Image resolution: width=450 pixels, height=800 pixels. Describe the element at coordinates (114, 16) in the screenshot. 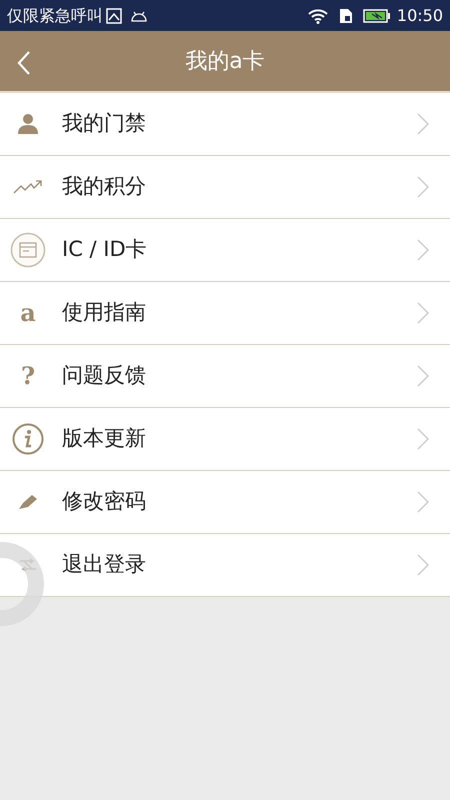

I see `image-icon` at that location.